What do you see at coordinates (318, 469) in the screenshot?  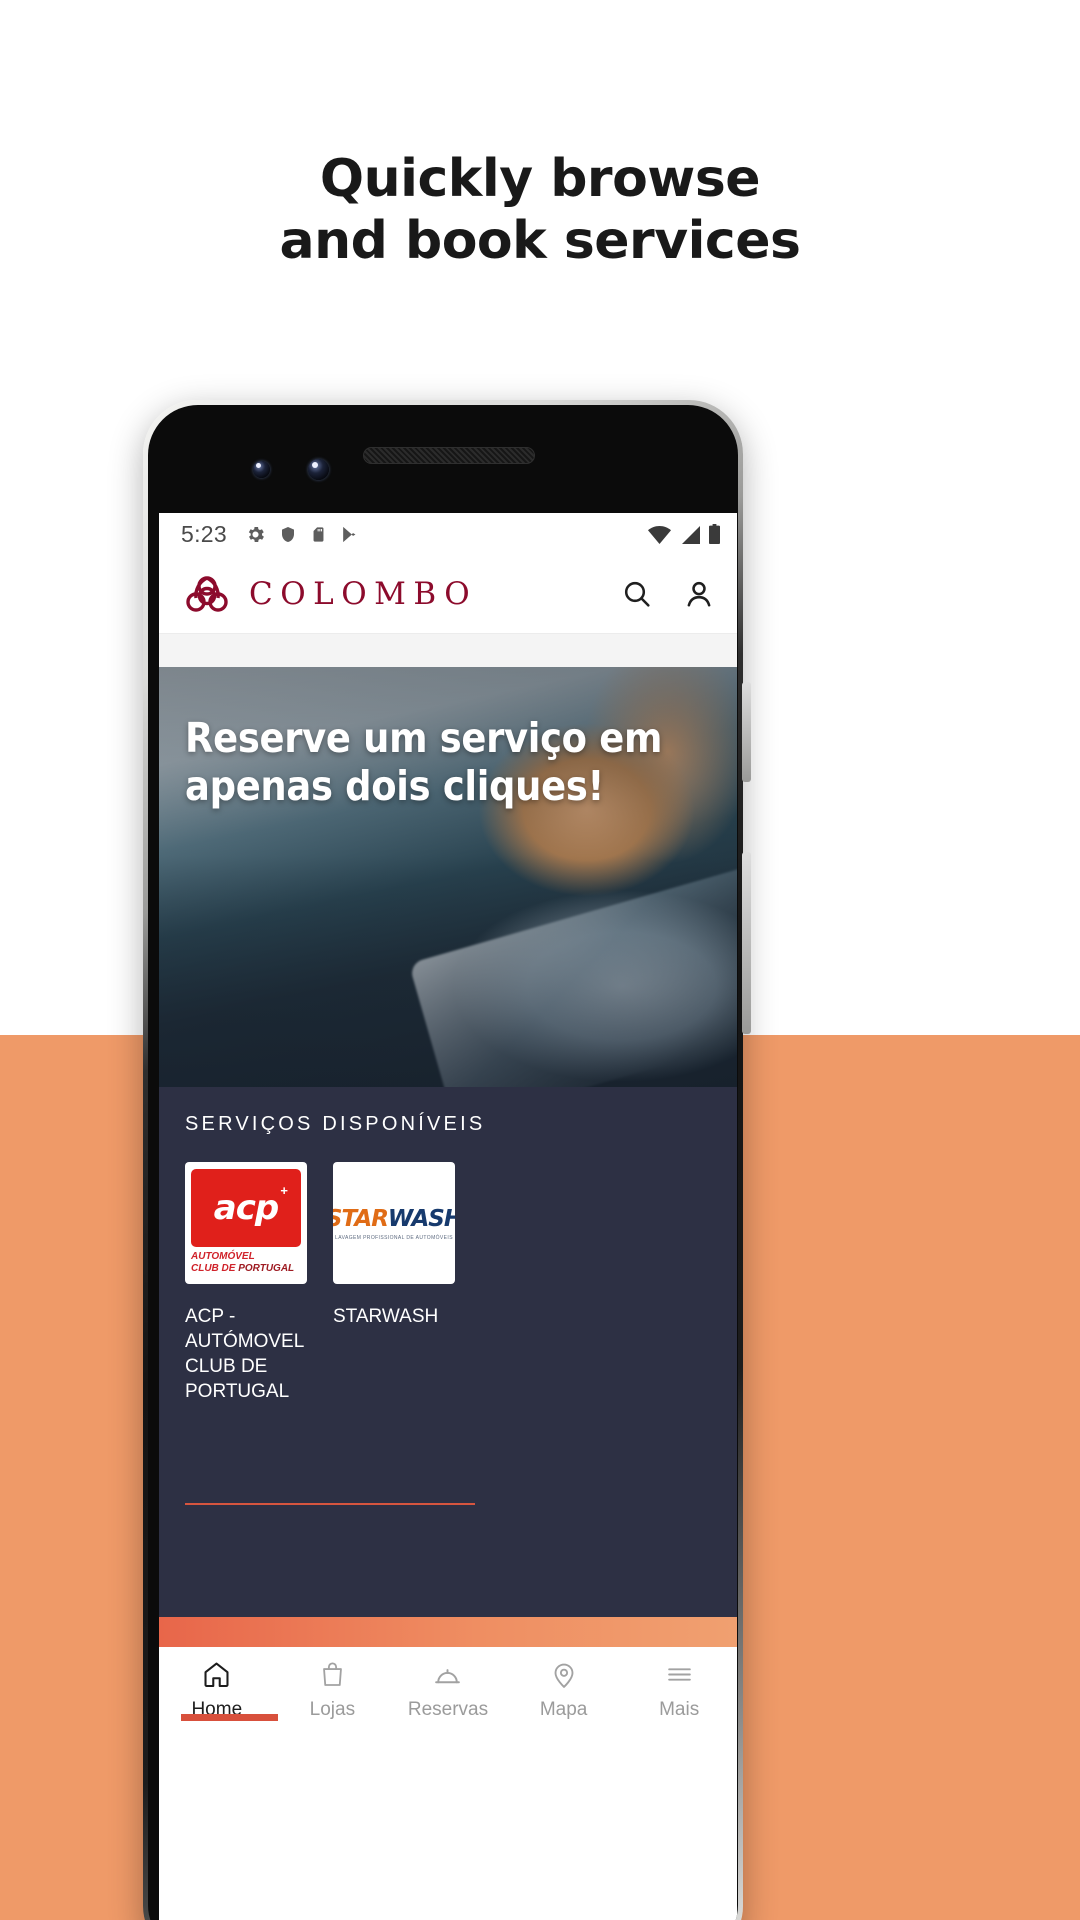 I see `front-camera-secondary-icon` at bounding box center [318, 469].